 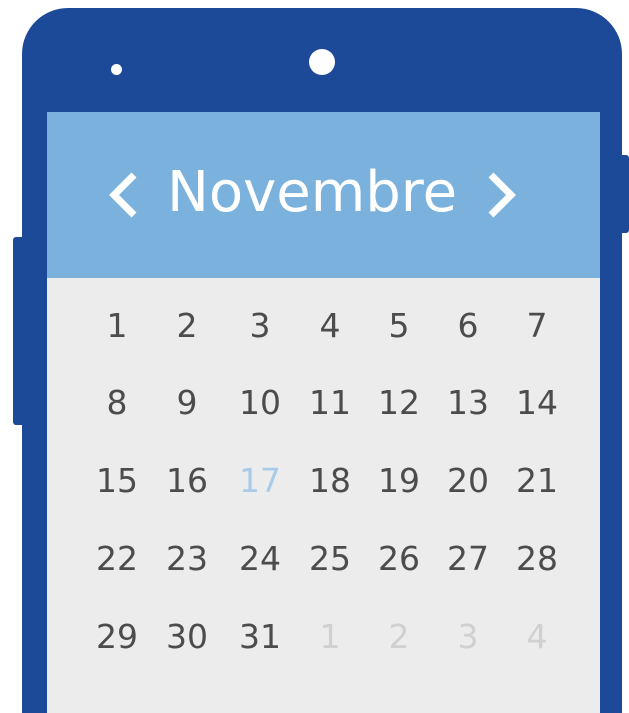 What do you see at coordinates (537, 559) in the screenshot?
I see `day-cell: 28` at bounding box center [537, 559].